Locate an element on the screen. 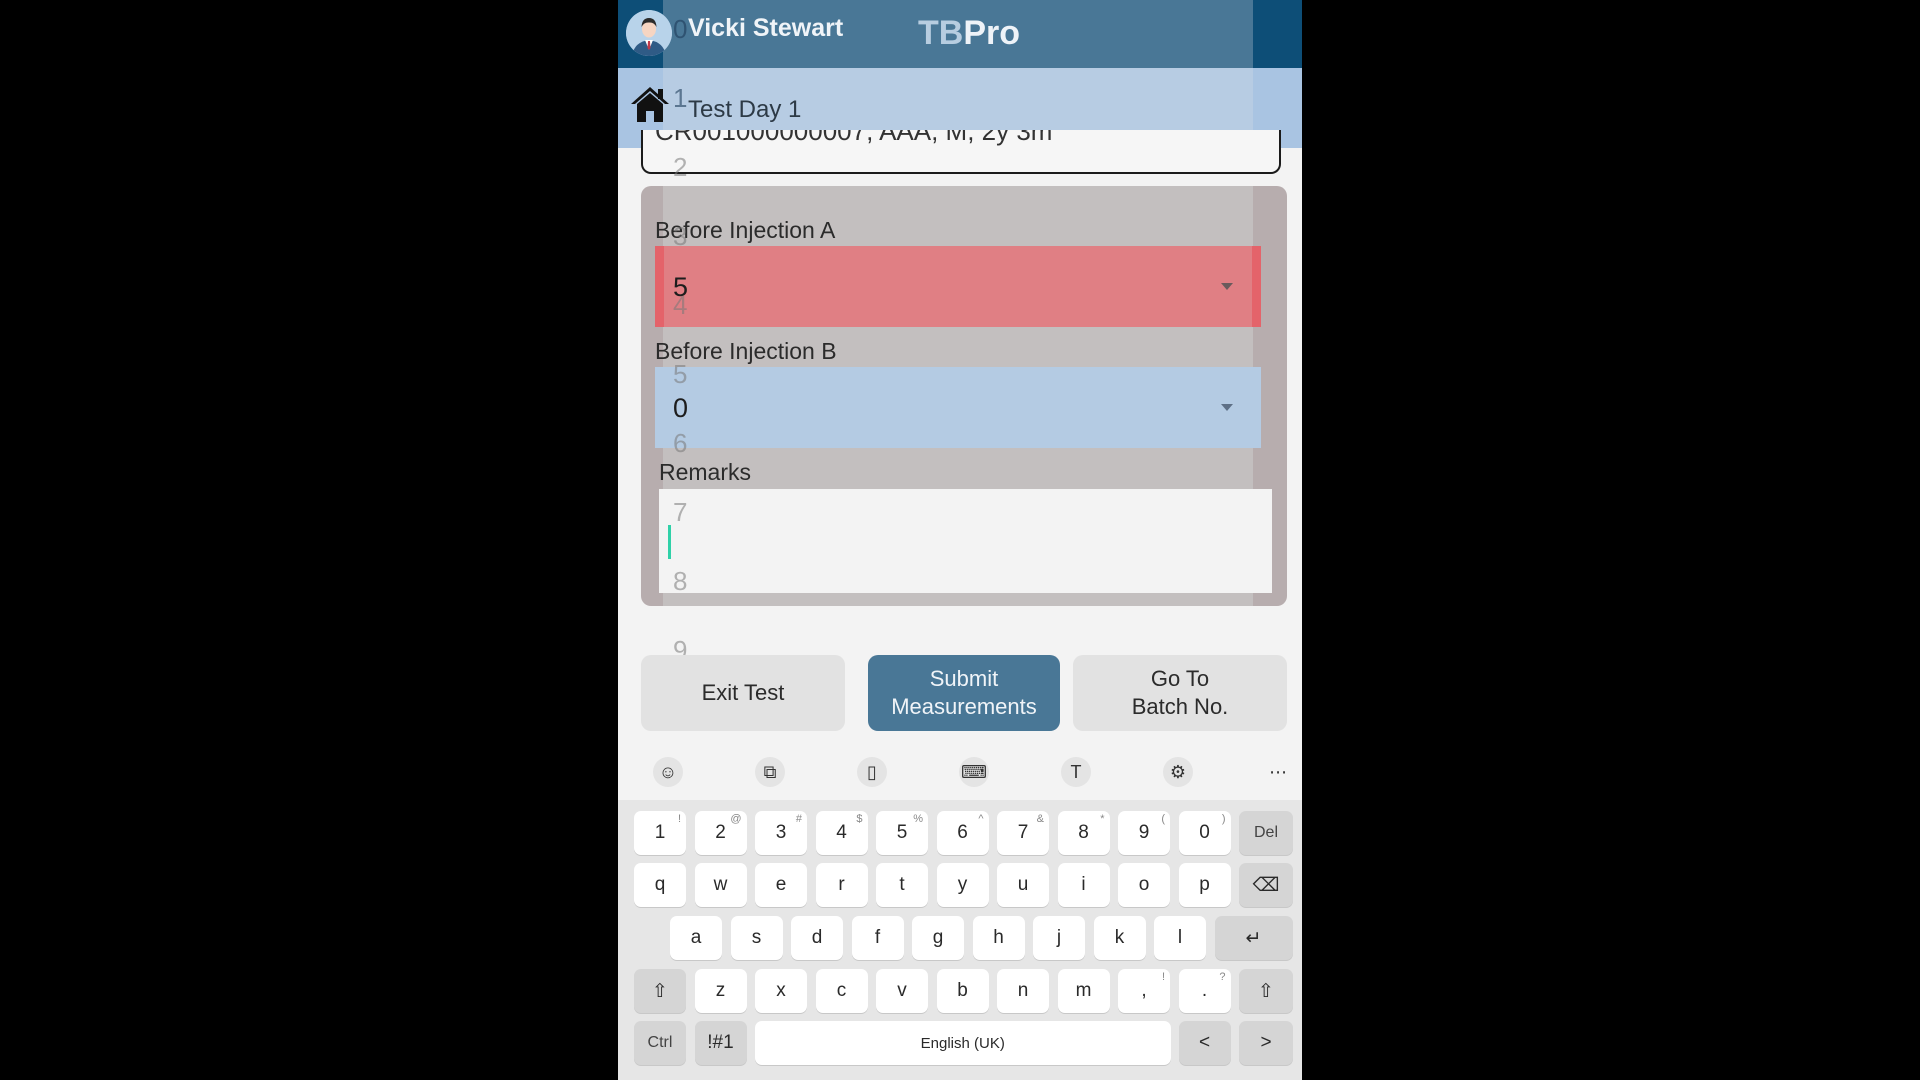  key-k: k is located at coordinates (1119, 938).